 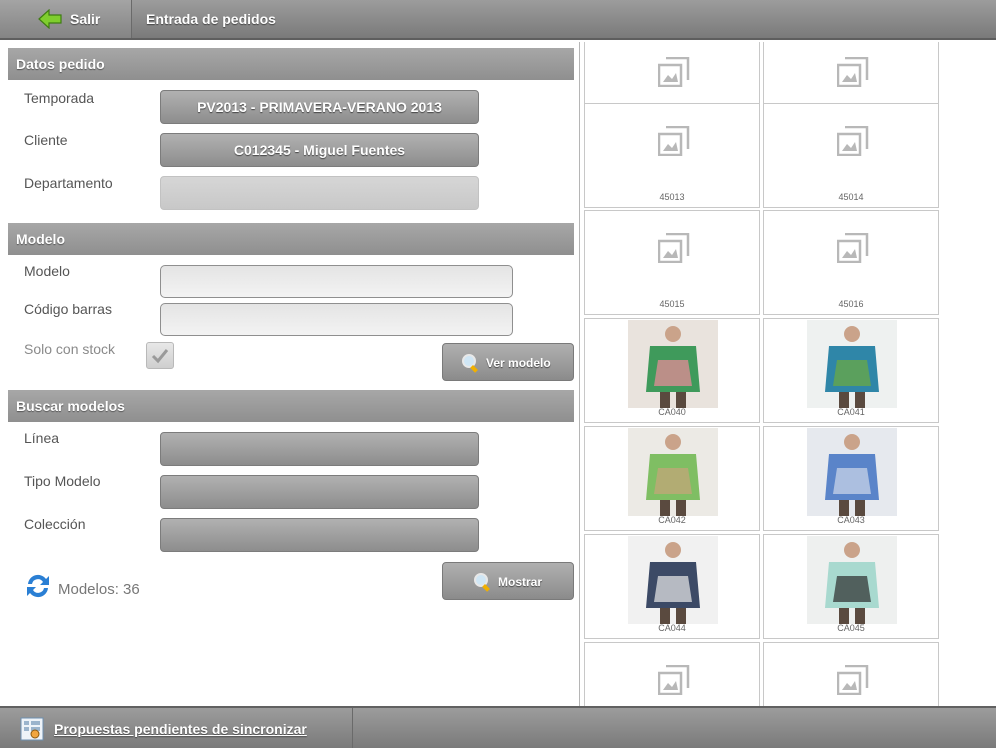 I want to click on coleccion-label: Colección, so click(x=55, y=524).